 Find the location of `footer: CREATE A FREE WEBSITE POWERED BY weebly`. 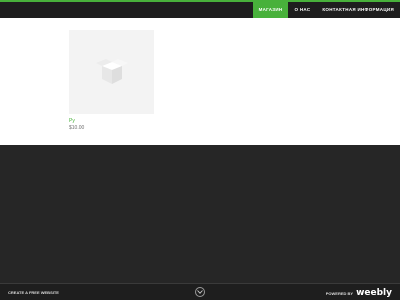

footer: CREATE A FREE WEBSITE POWERED BY weebly is located at coordinates (200, 291).